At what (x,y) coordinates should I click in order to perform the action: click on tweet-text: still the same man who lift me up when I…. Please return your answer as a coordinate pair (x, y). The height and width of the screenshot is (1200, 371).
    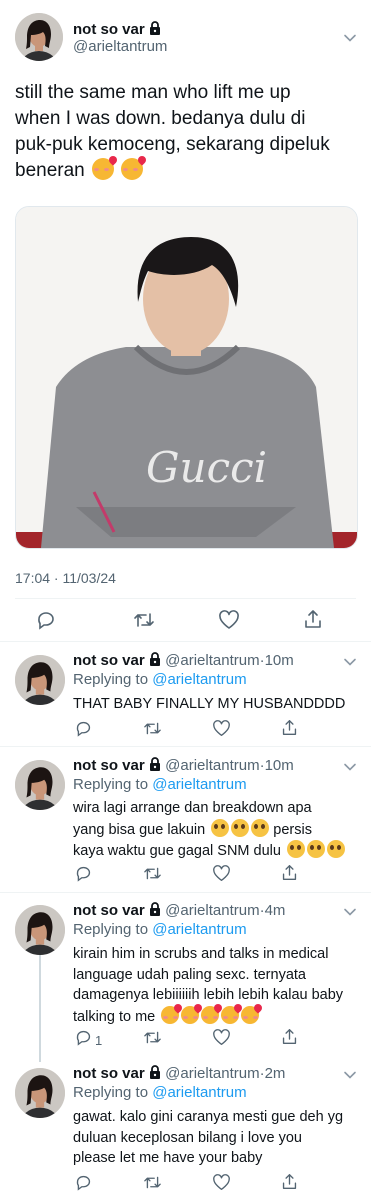
    Looking at the image, I should click on (172, 131).